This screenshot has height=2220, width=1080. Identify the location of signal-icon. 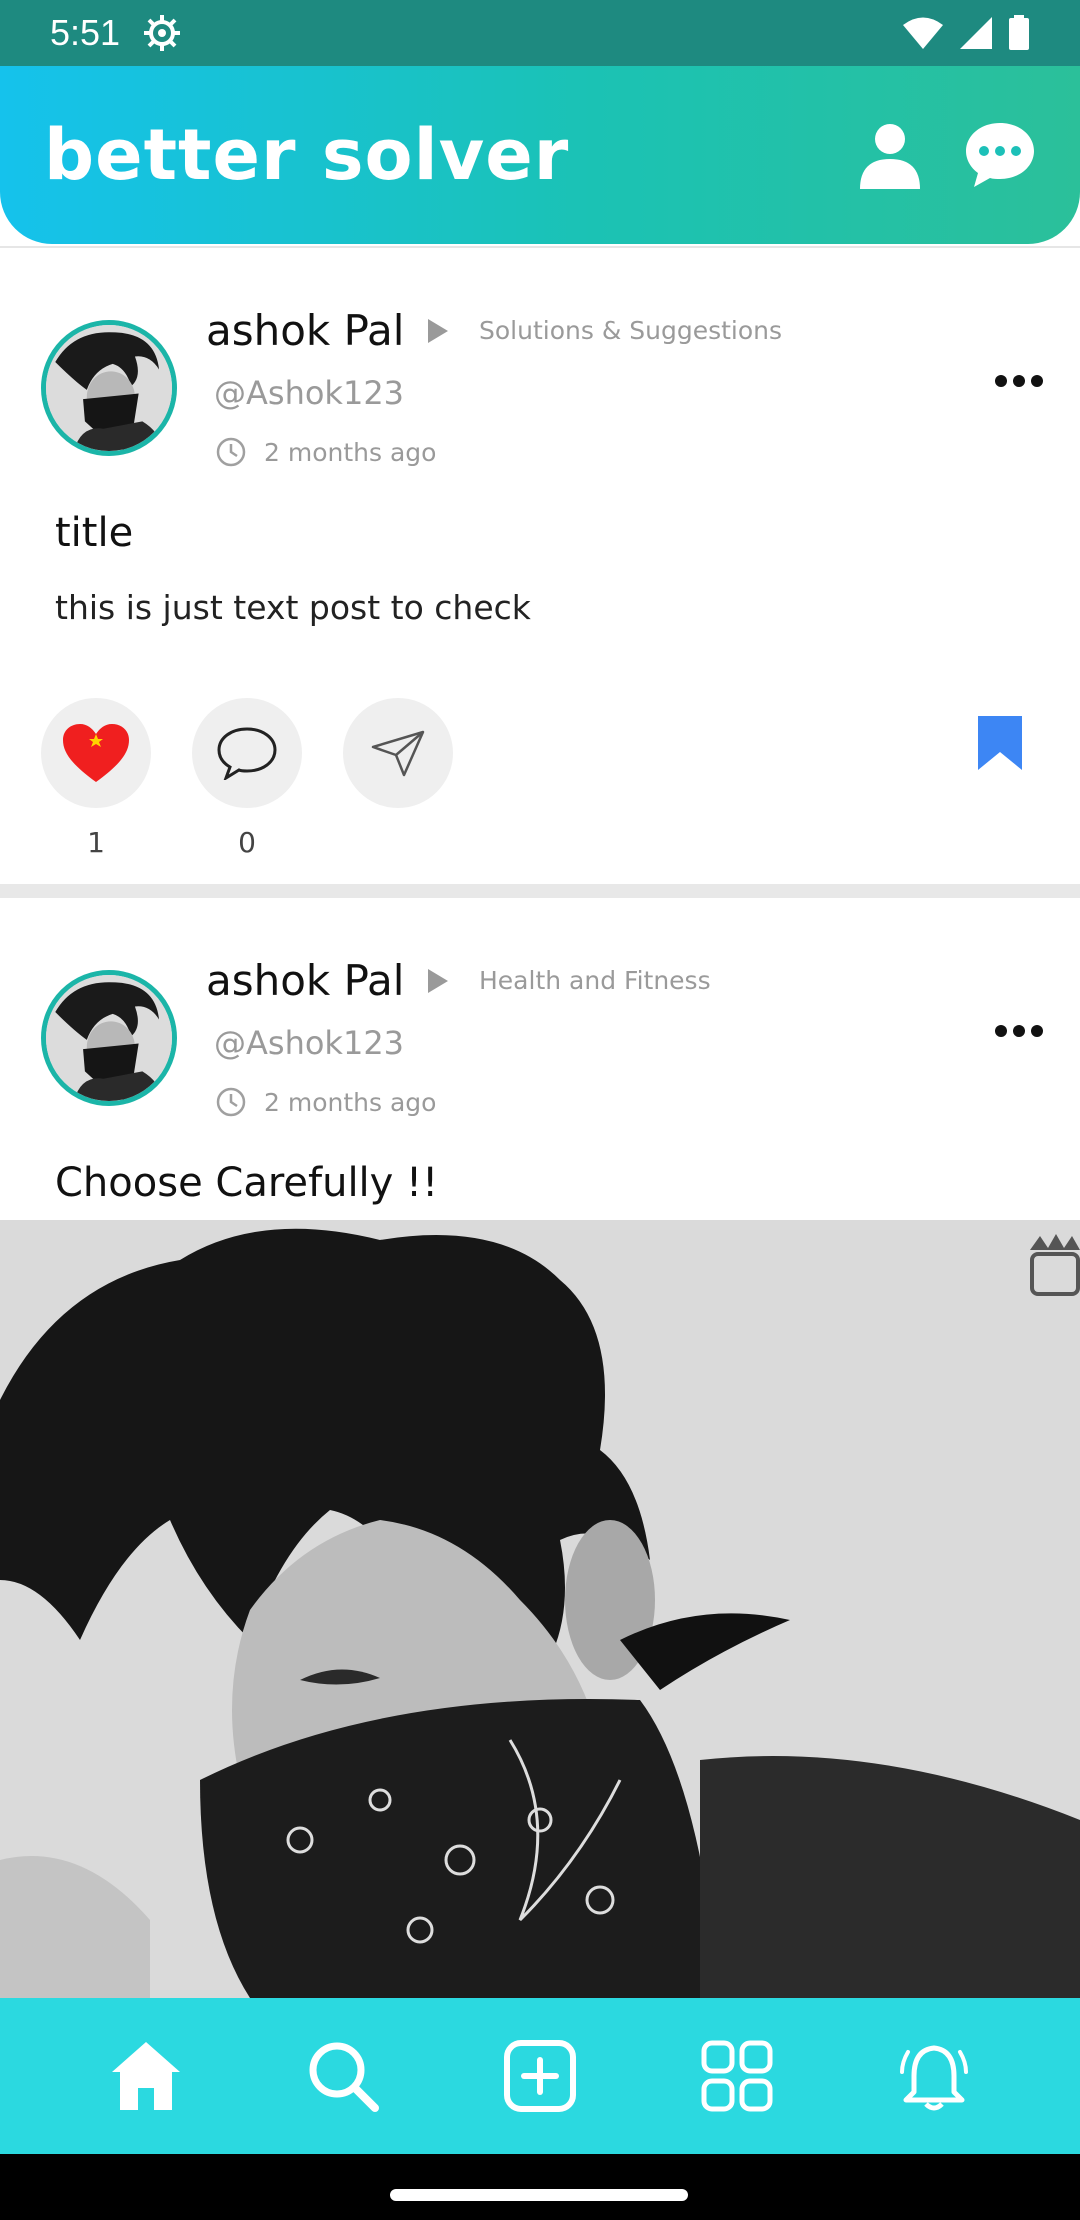
(976, 33).